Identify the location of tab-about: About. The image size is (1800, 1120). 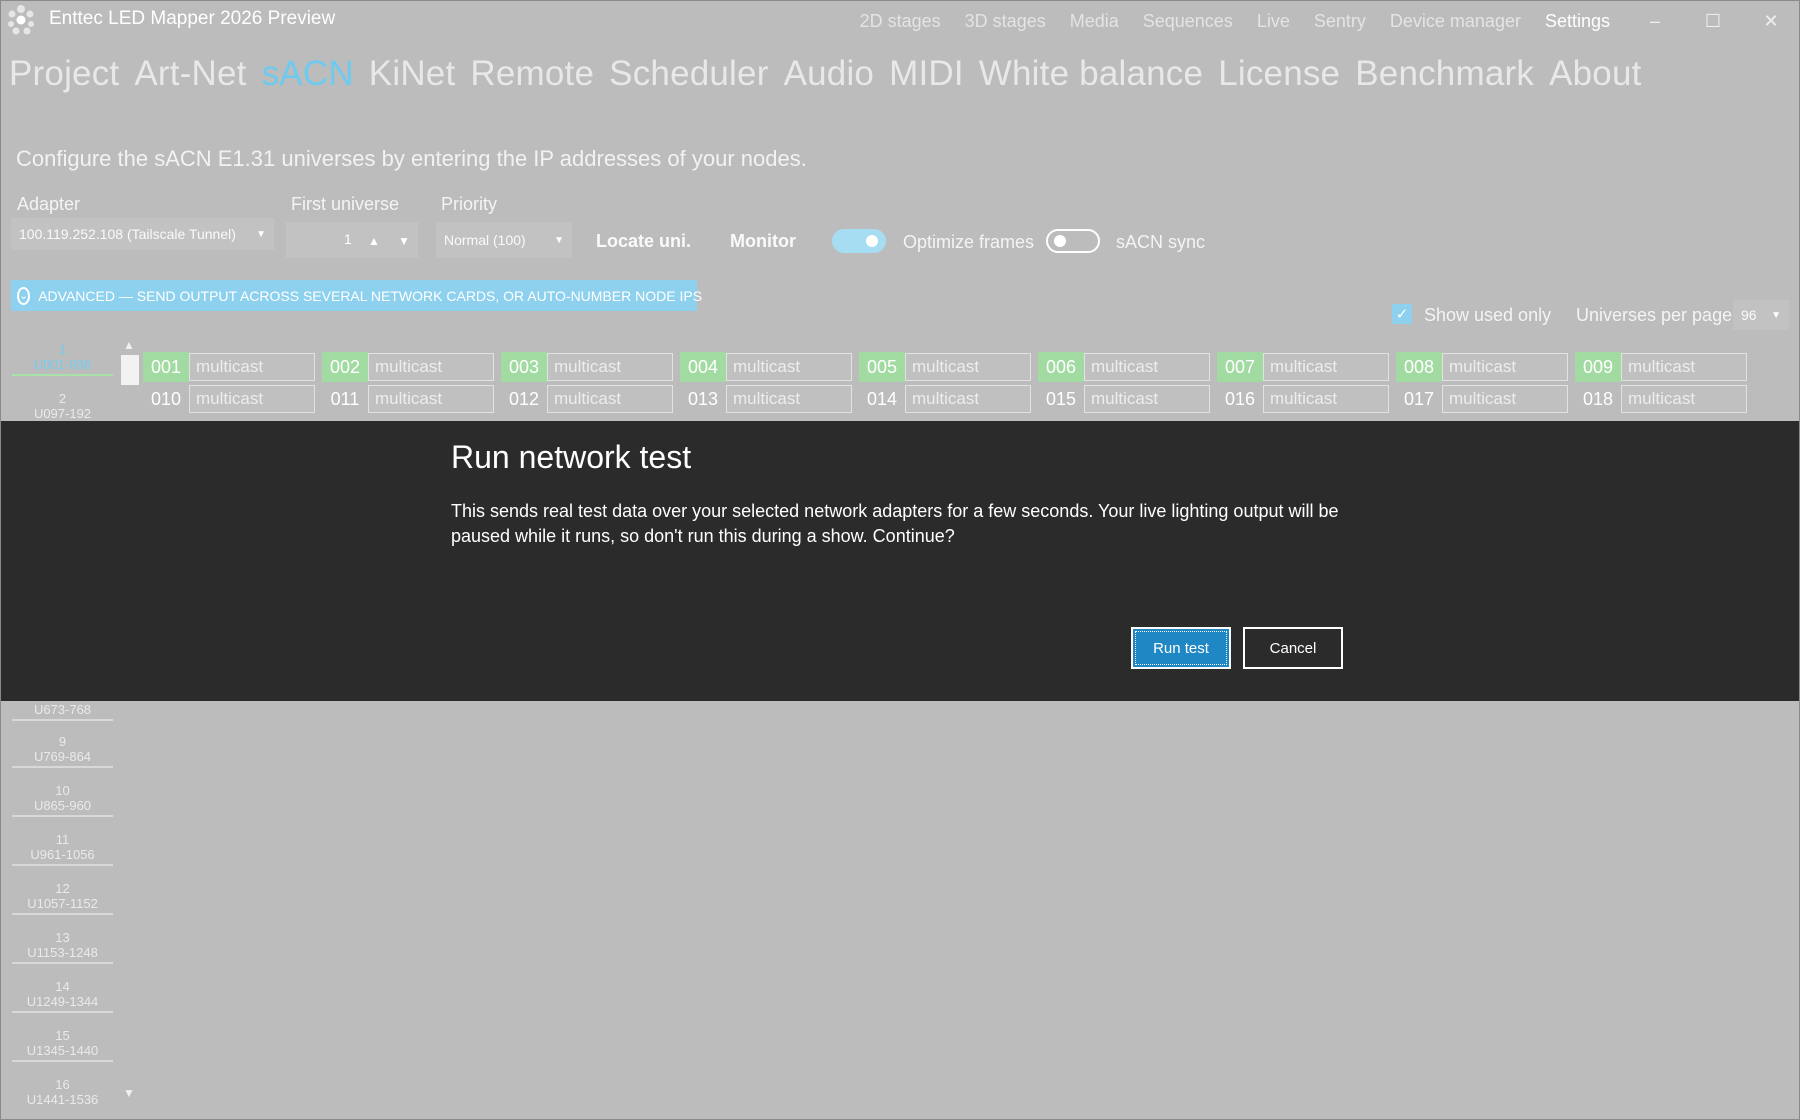
(1595, 74).